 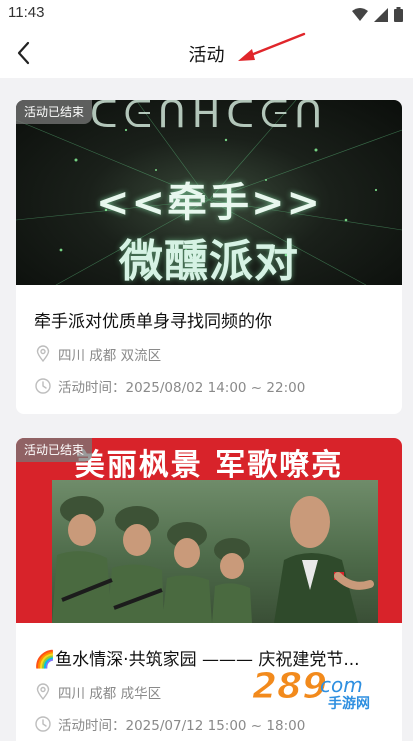 What do you see at coordinates (206, 14) in the screenshot?
I see `status-bar: 11:43` at bounding box center [206, 14].